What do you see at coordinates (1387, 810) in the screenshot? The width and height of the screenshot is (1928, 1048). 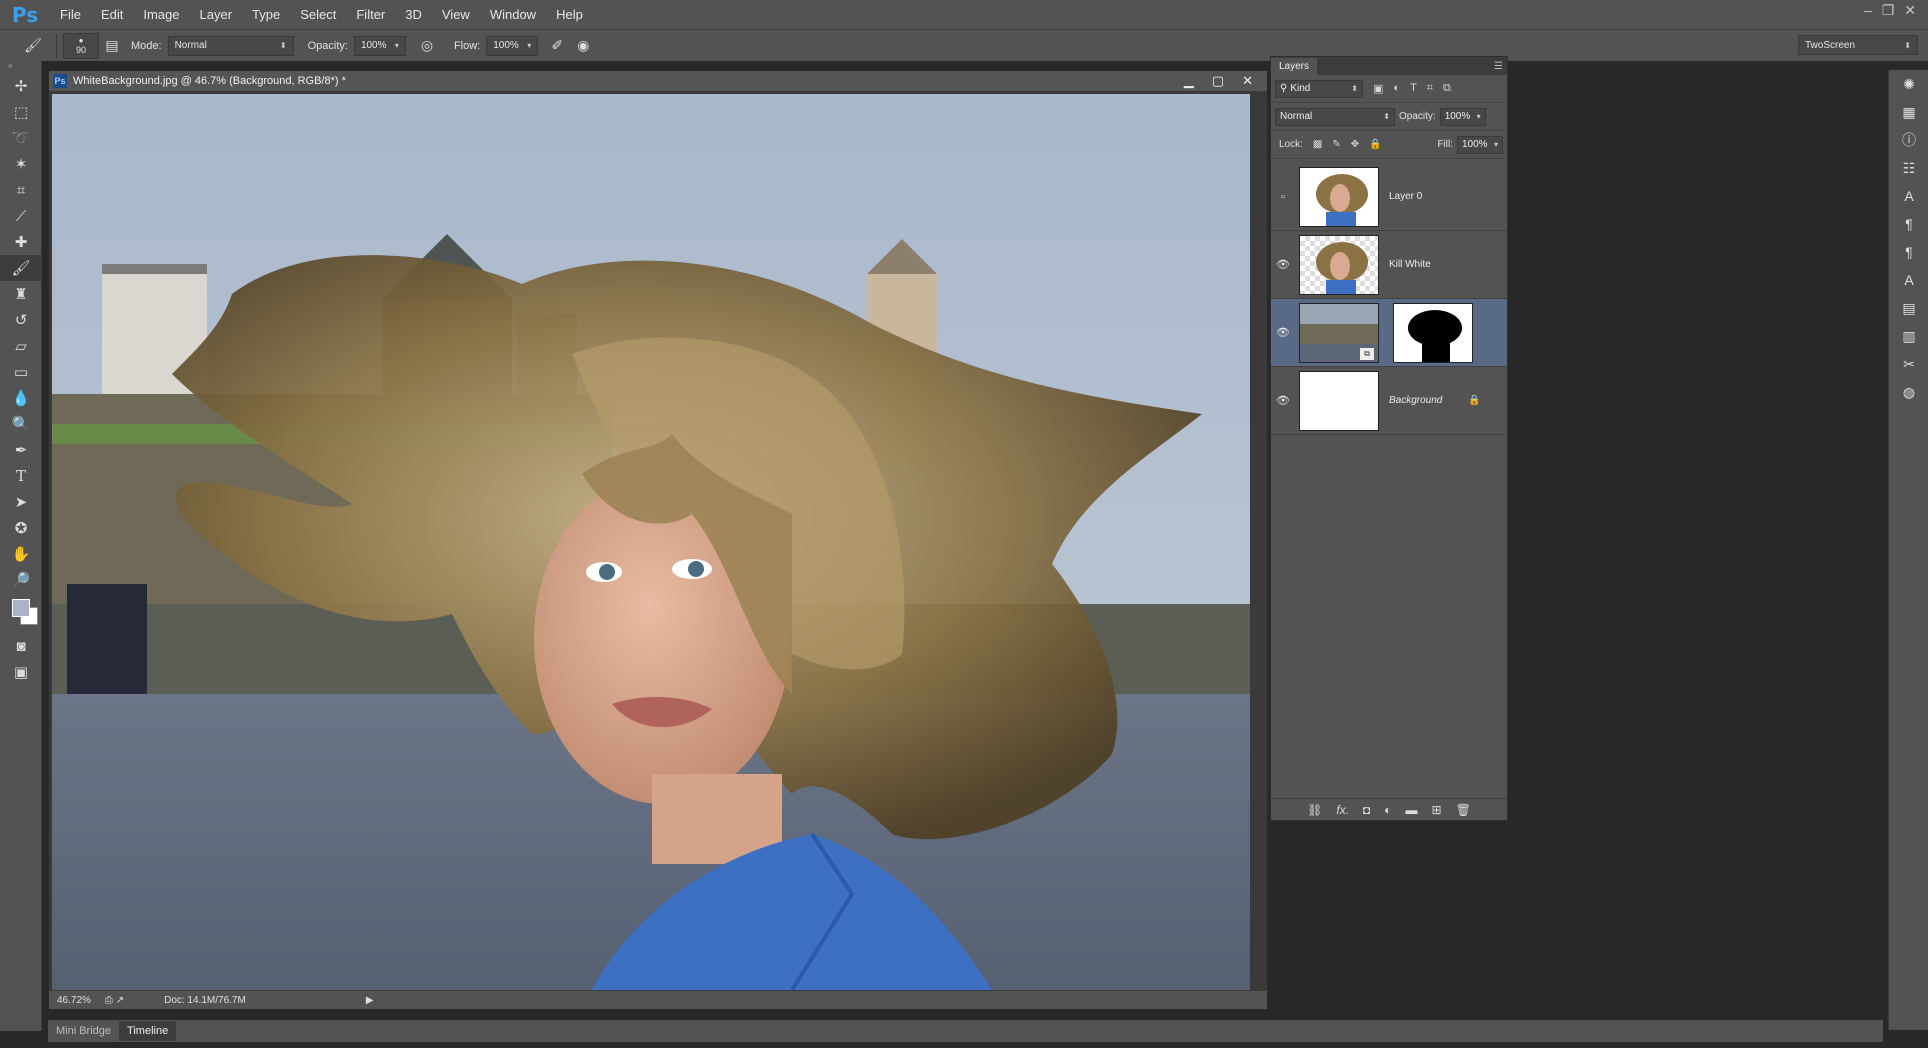 I see `new-adjustment-layer-icon: ◐` at bounding box center [1387, 810].